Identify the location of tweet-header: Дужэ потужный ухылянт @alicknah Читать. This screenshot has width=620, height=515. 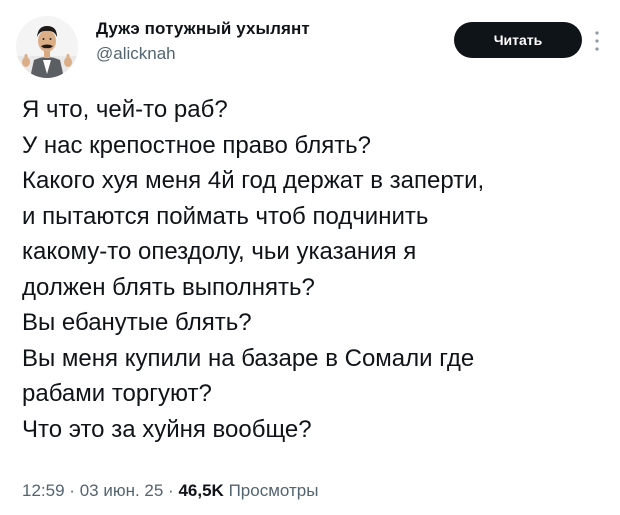
(310, 44).